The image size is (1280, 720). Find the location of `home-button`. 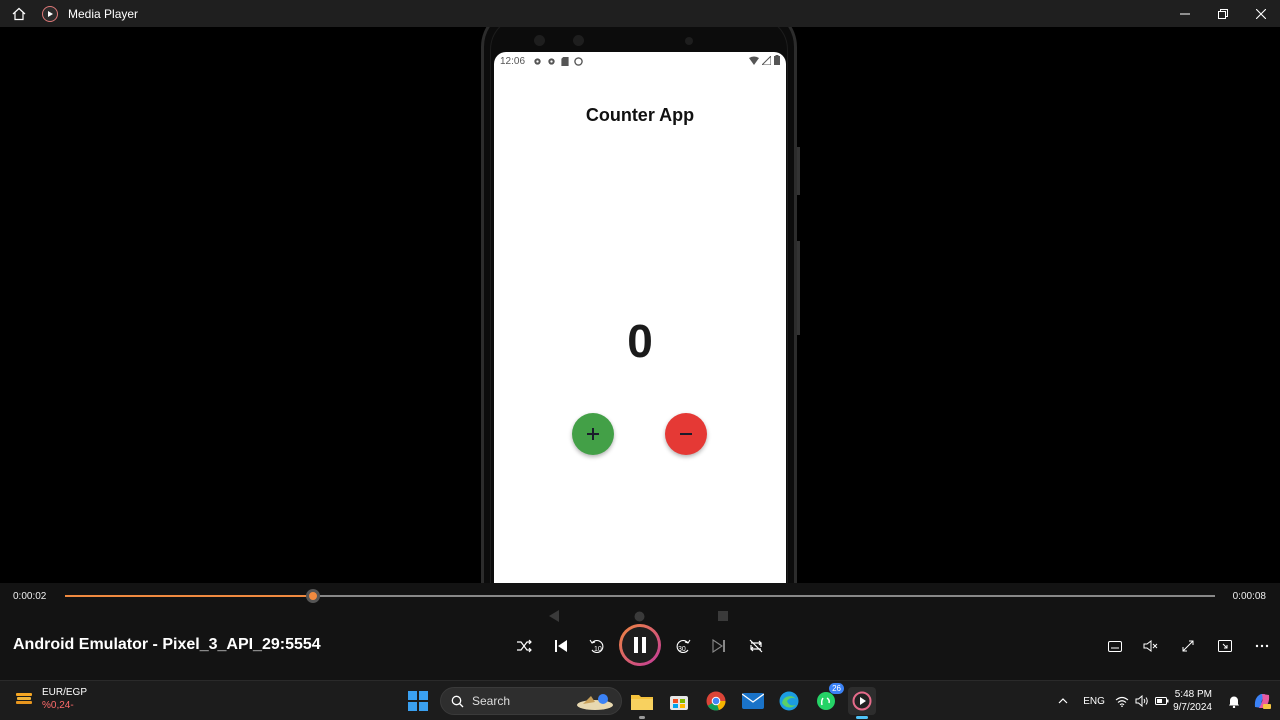

home-button is located at coordinates (19, 13).